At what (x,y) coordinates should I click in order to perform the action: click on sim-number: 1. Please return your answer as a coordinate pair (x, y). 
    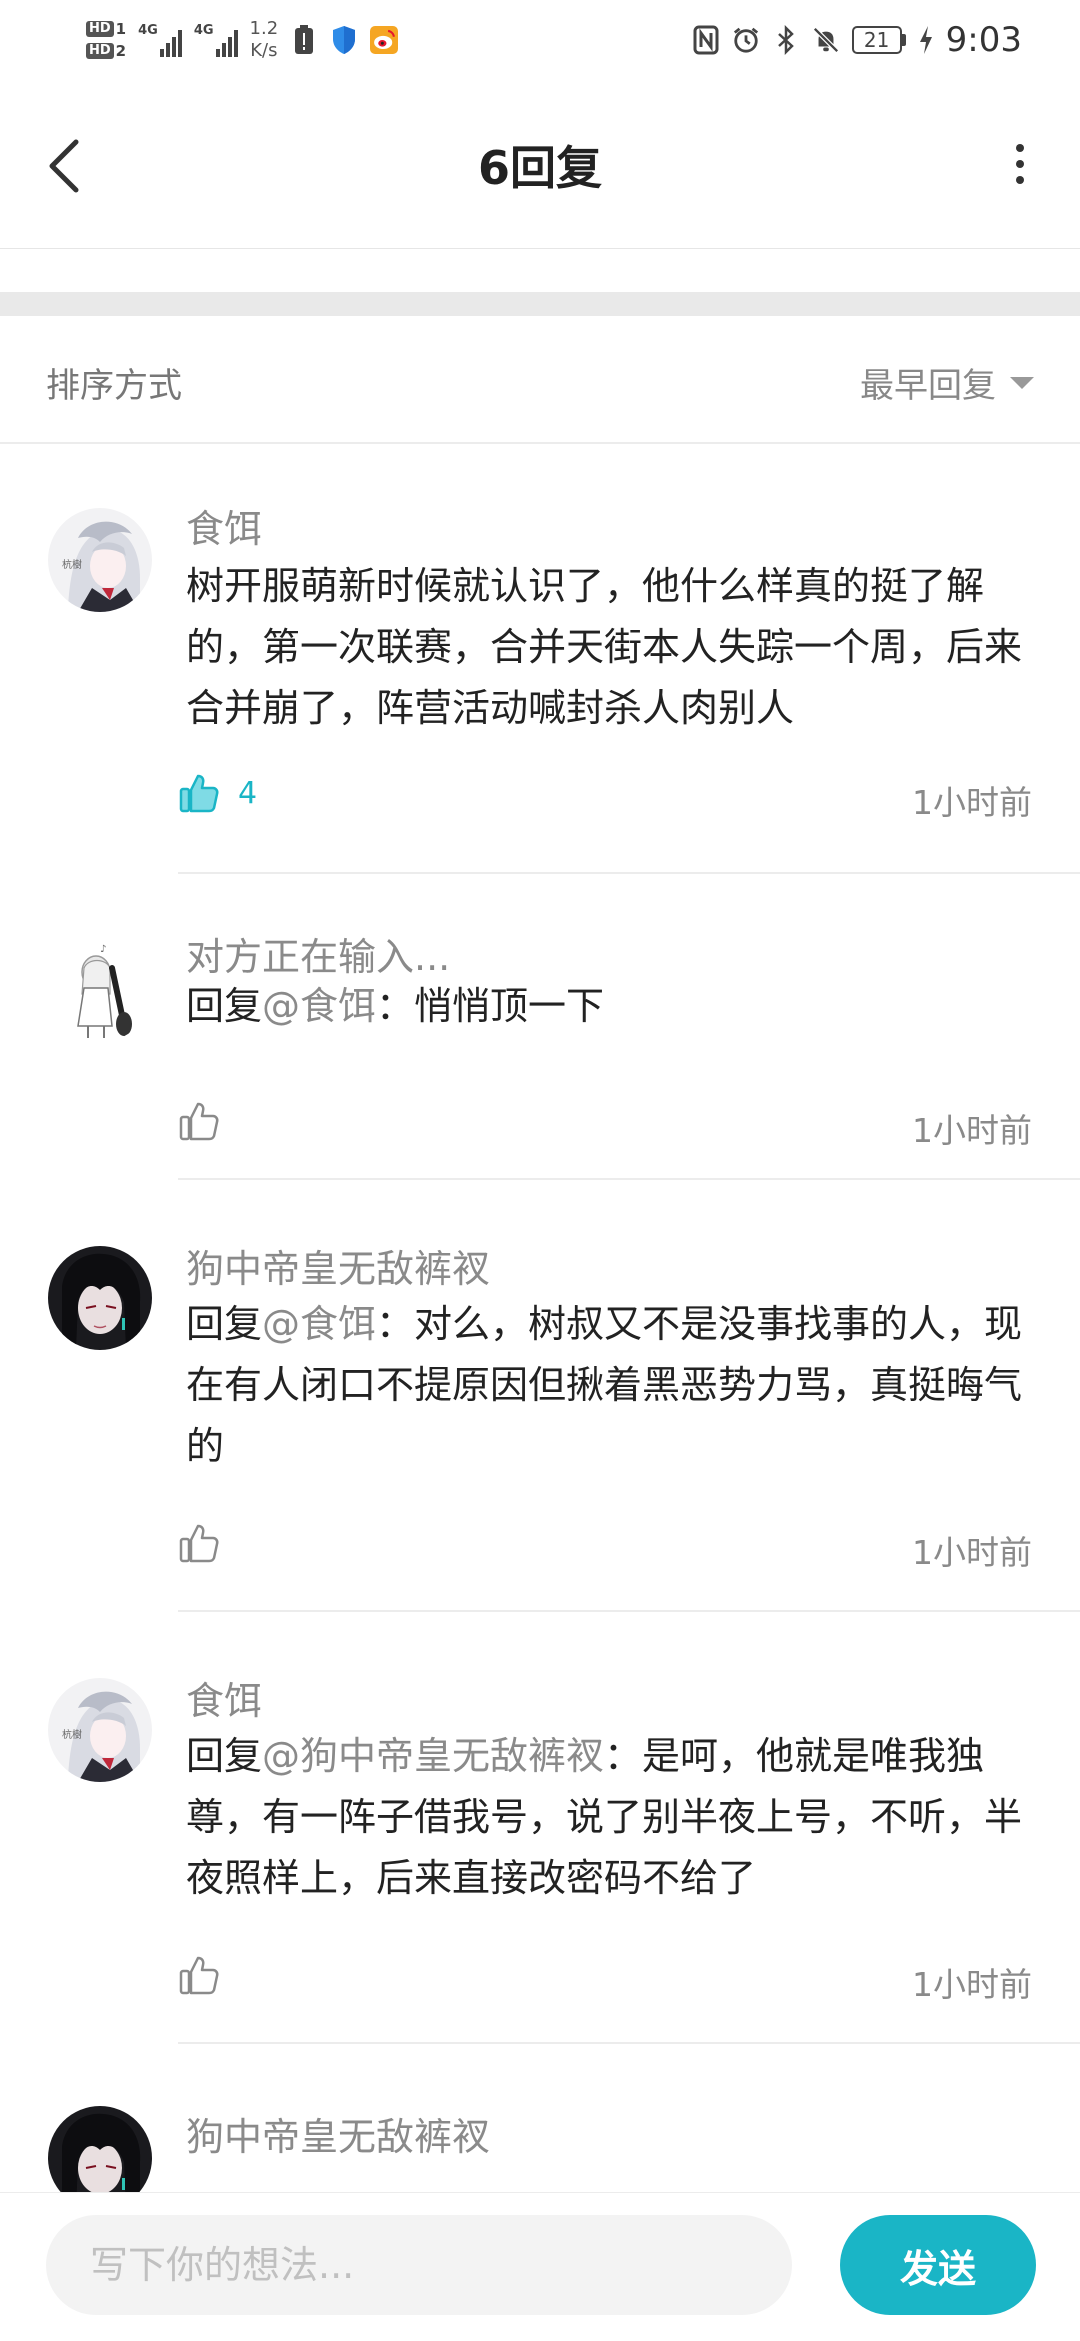
    Looking at the image, I should click on (121, 29).